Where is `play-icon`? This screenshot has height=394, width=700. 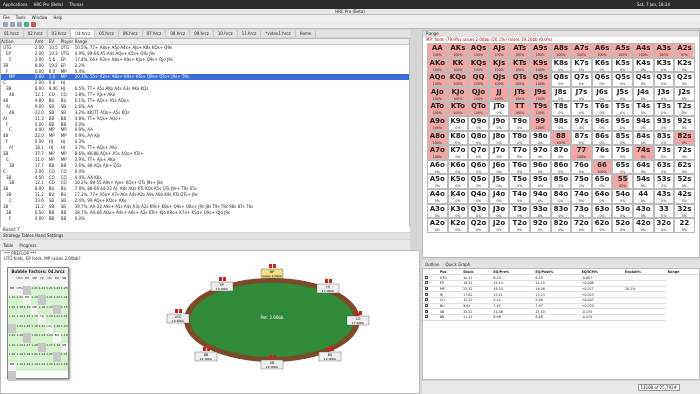 play-icon is located at coordinates (26, 24).